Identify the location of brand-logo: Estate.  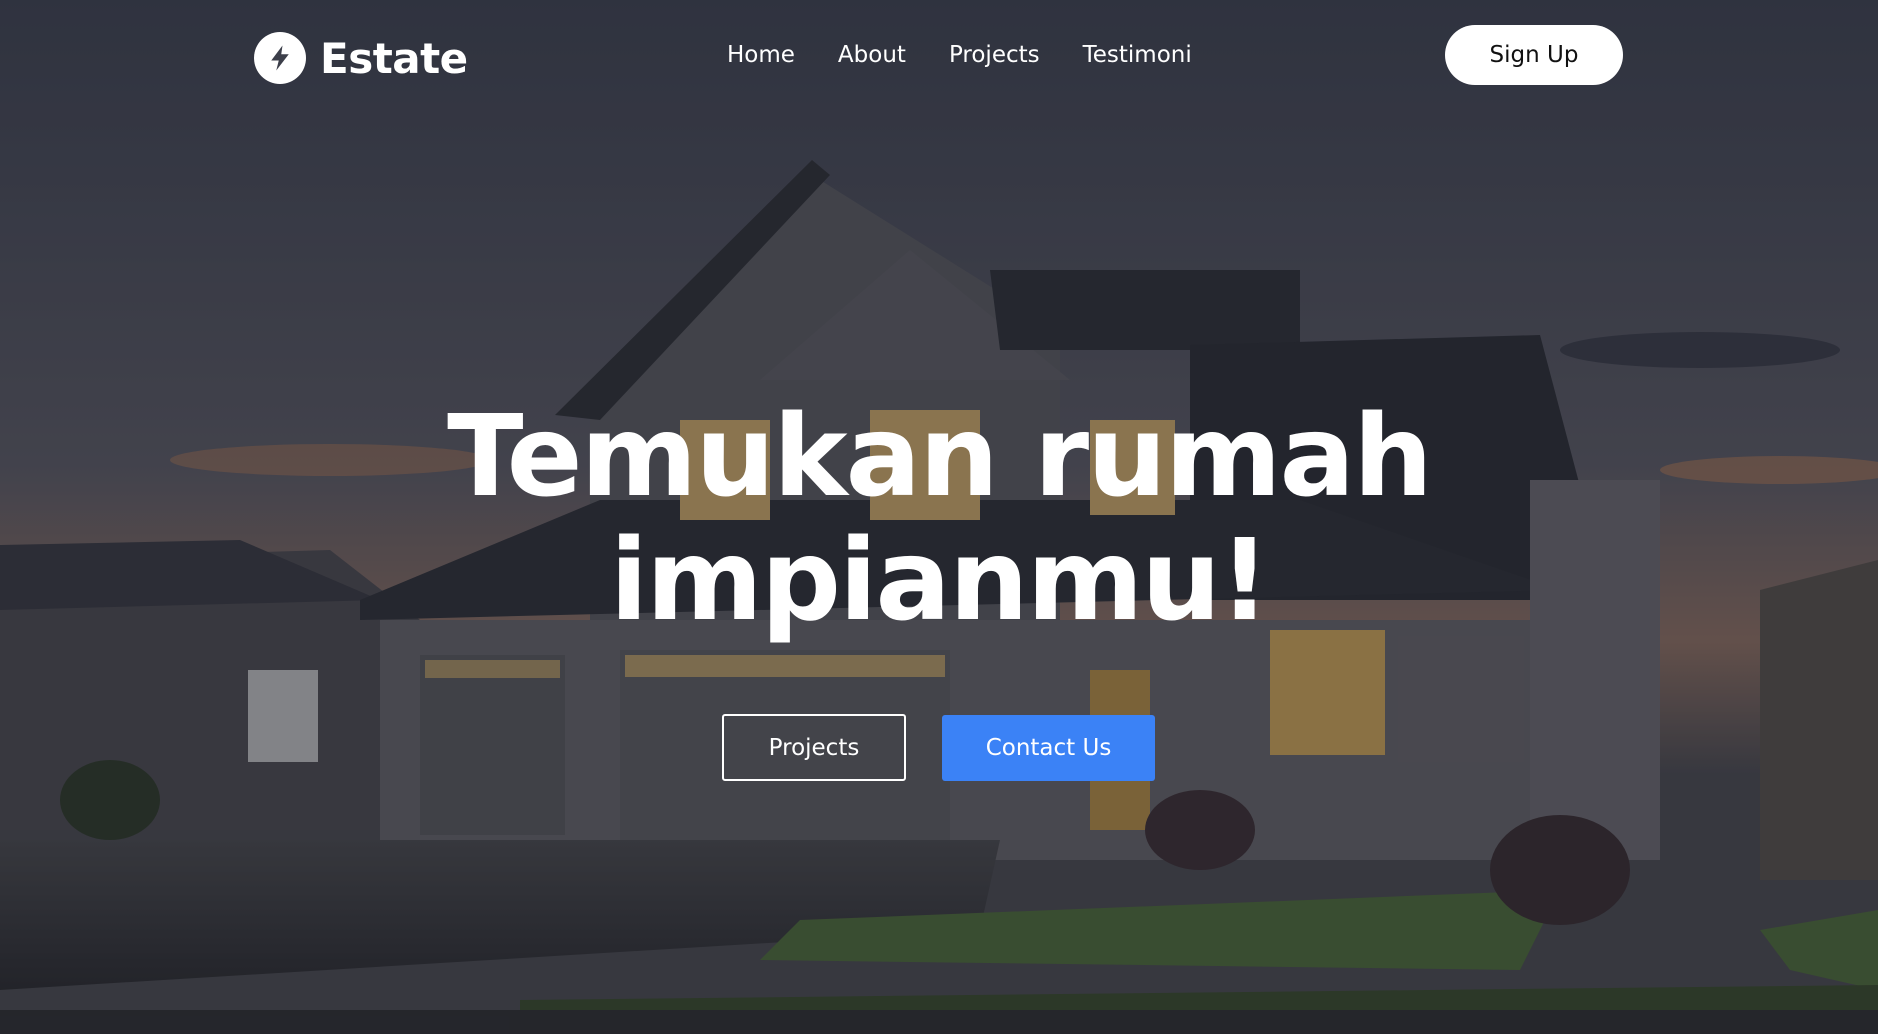
(361, 58).